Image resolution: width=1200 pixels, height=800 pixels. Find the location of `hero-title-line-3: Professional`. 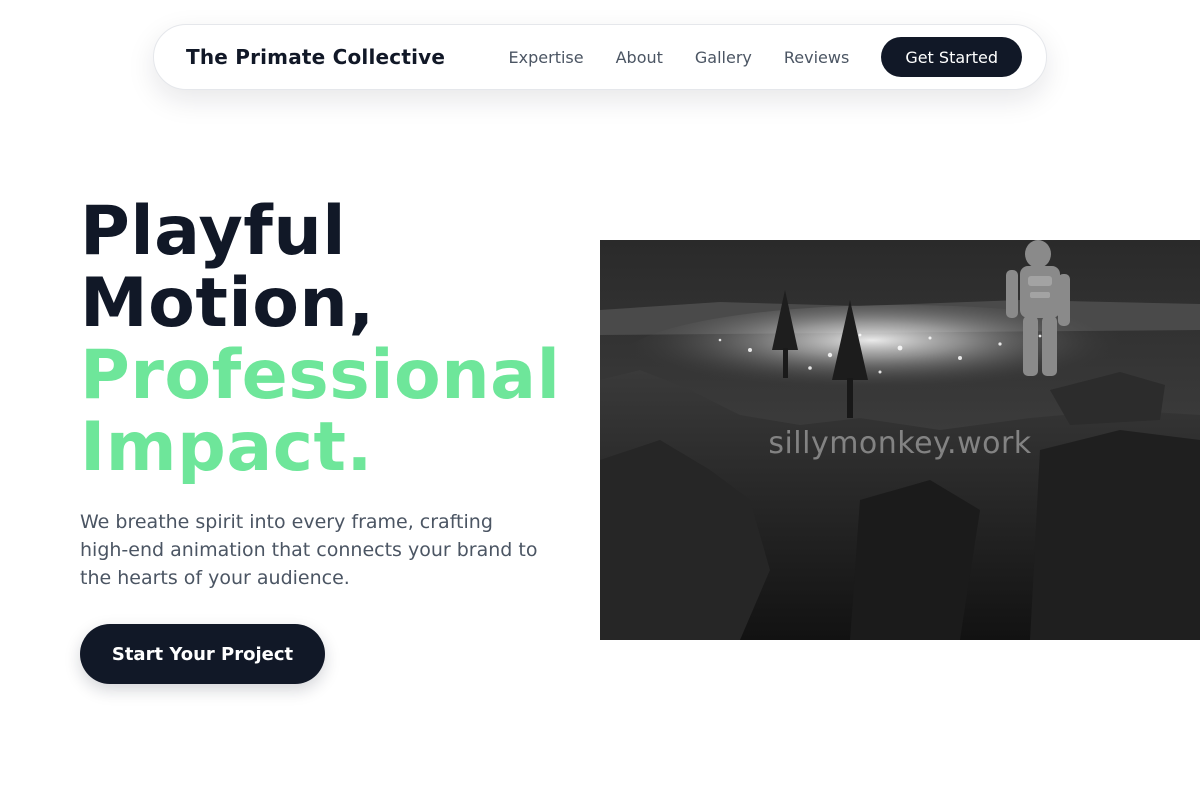

hero-title-line-3: Professional is located at coordinates (320, 375).